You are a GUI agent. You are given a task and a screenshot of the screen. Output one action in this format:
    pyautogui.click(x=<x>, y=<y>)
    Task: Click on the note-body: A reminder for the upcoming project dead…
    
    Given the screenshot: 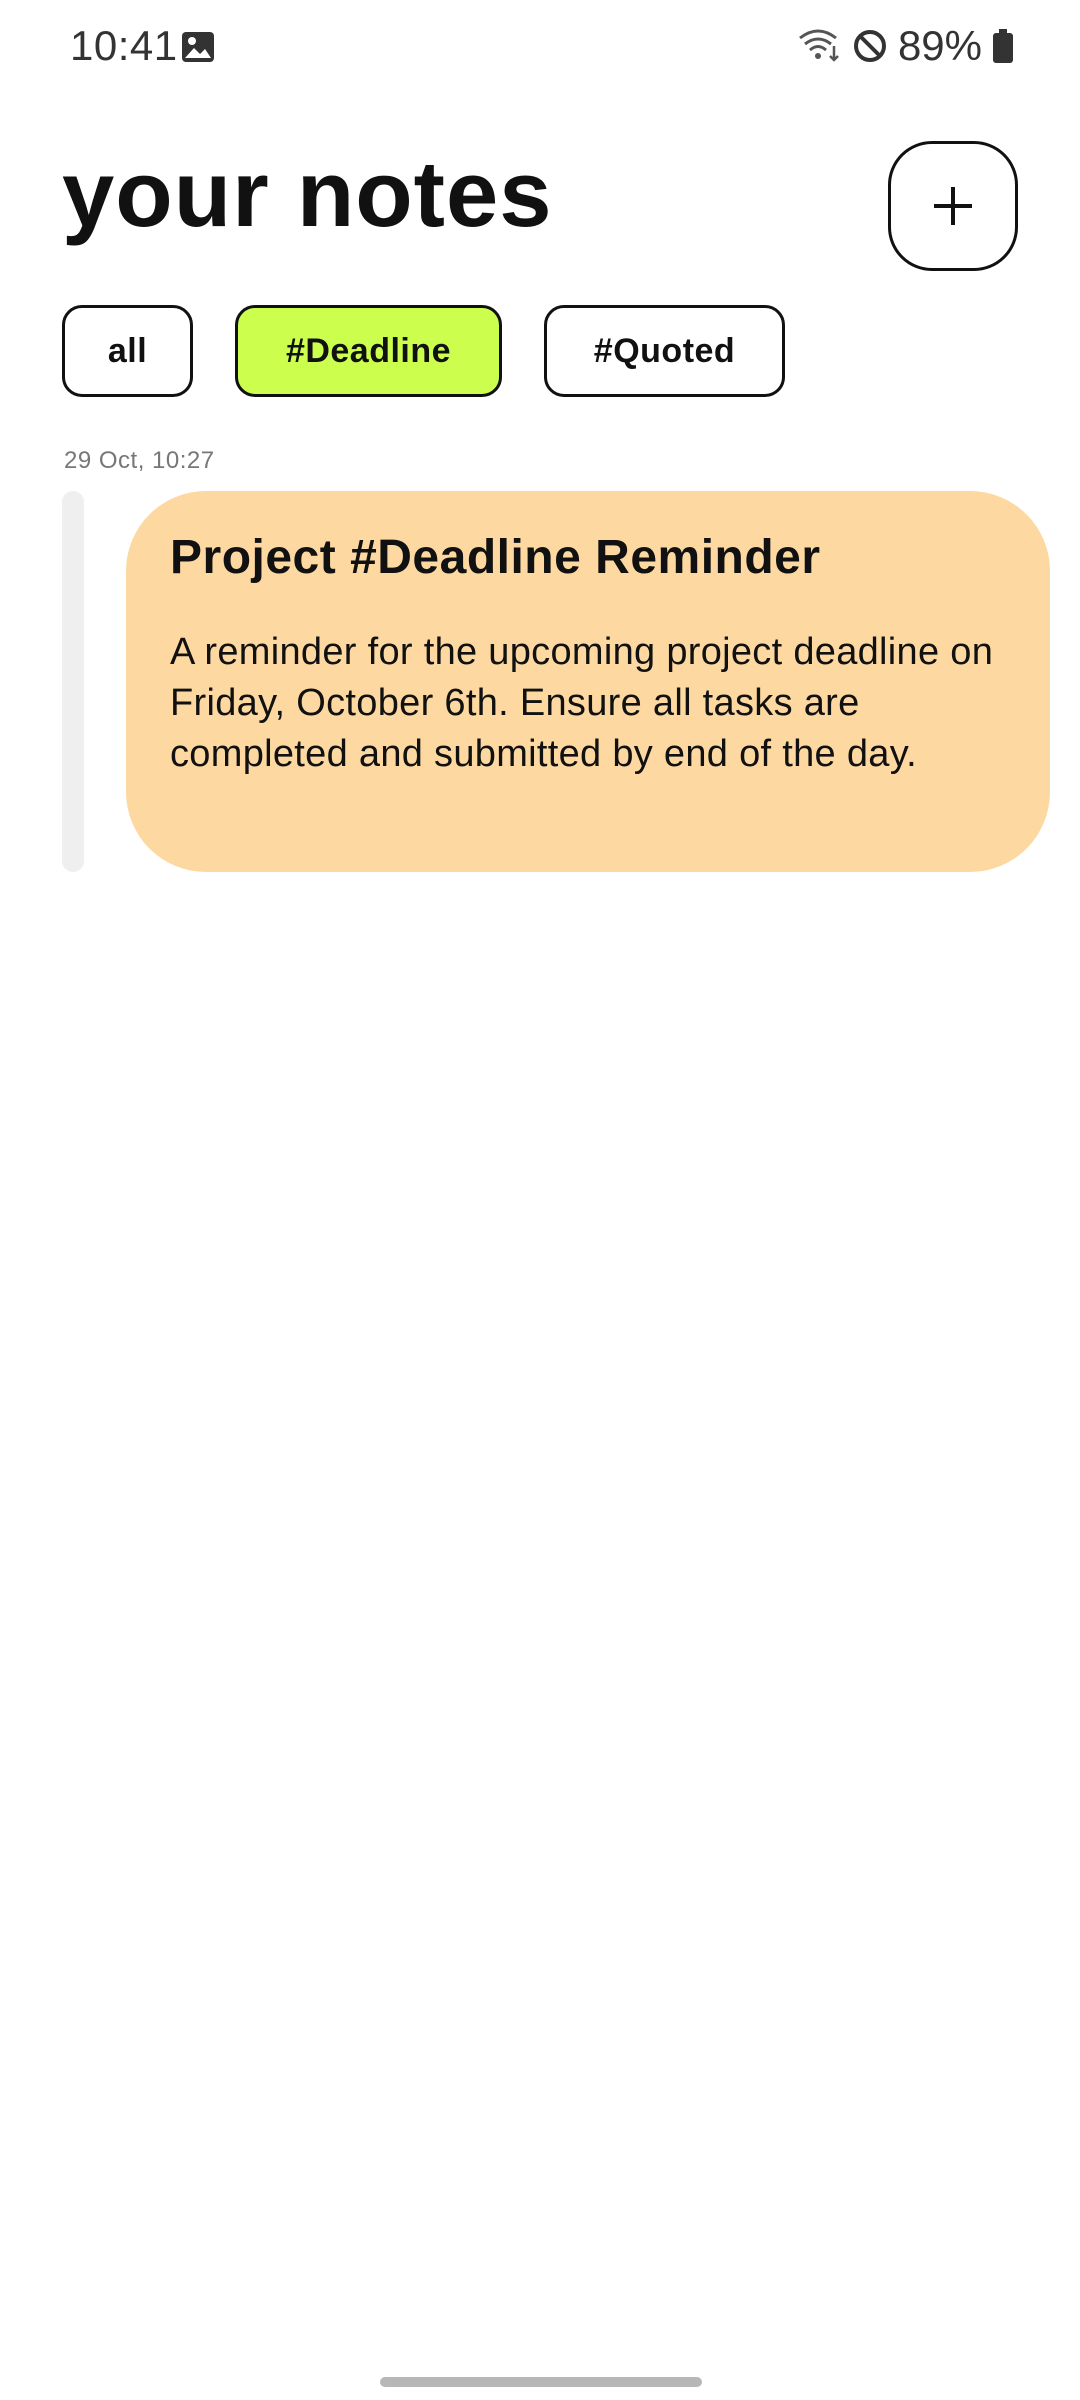 What is the action you would take?
    pyautogui.click(x=582, y=702)
    